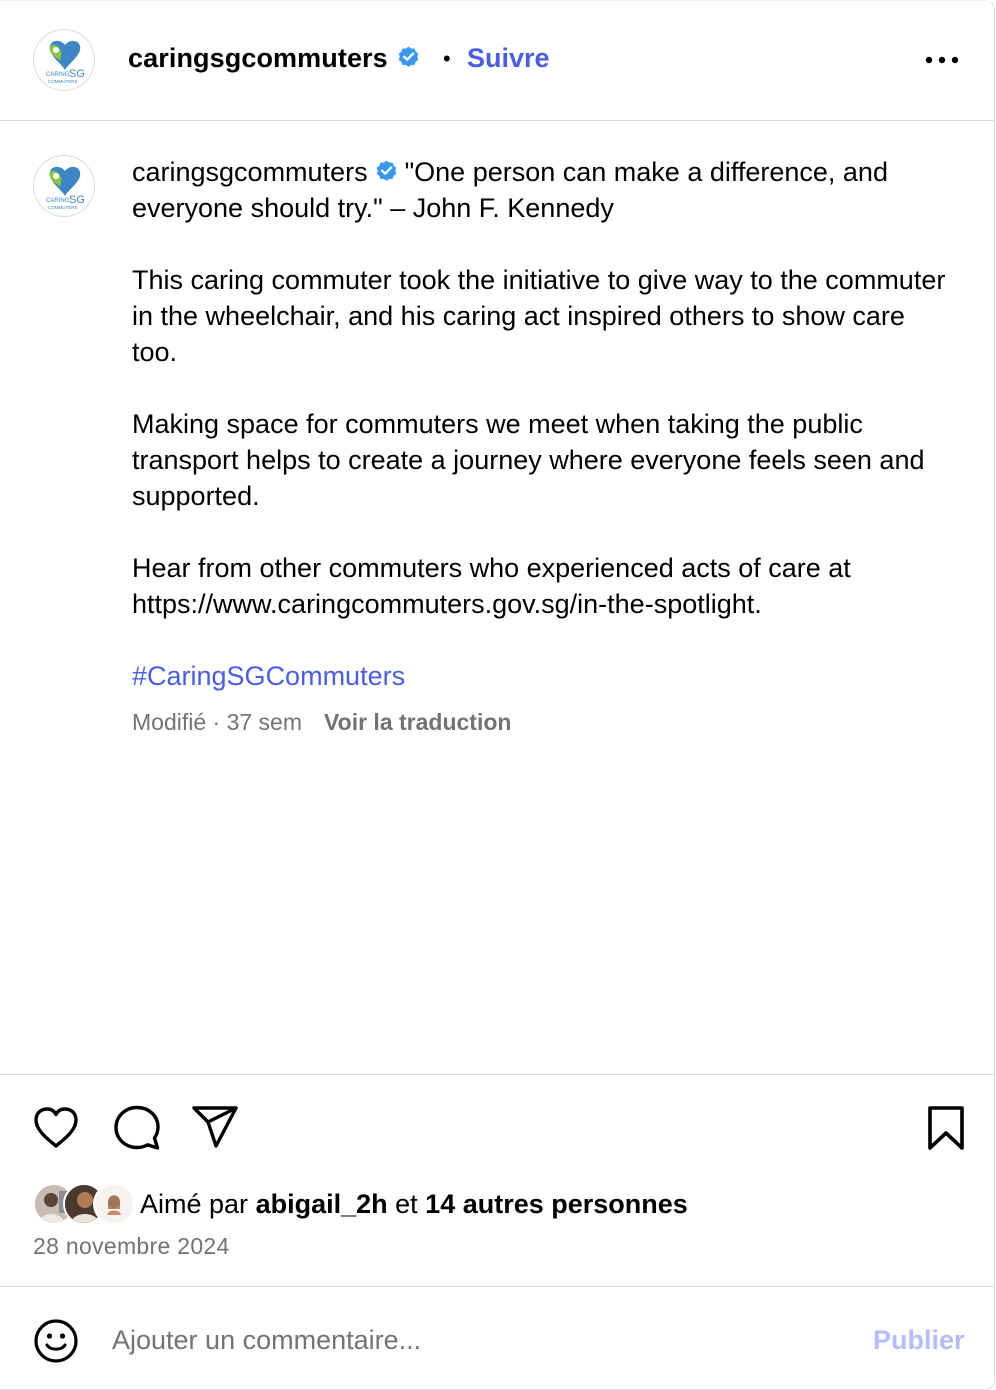  Describe the element at coordinates (322, 1204) in the screenshot. I see `liker-username: abigail_2h` at that location.